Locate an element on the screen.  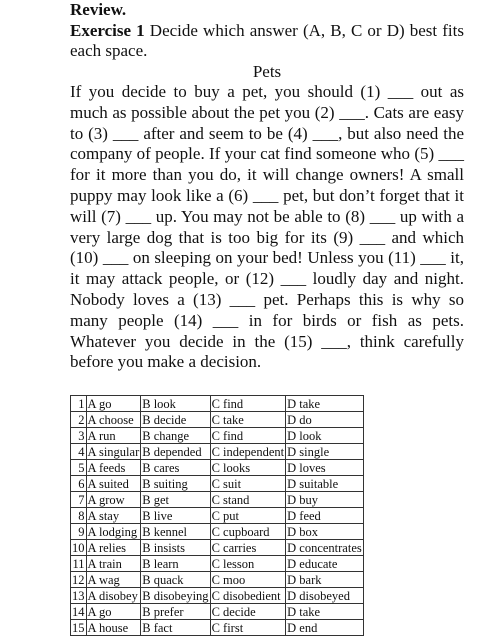
option-b: B change is located at coordinates (175, 435).